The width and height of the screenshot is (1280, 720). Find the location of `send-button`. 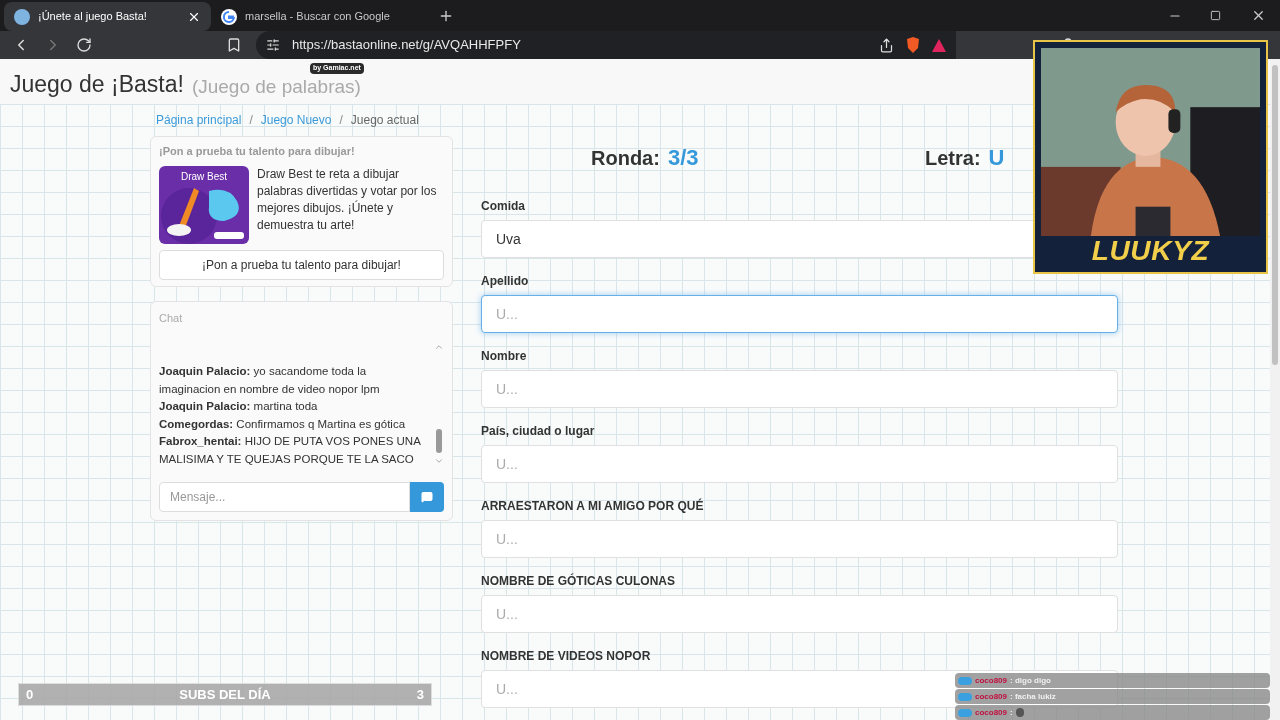

send-button is located at coordinates (427, 497).